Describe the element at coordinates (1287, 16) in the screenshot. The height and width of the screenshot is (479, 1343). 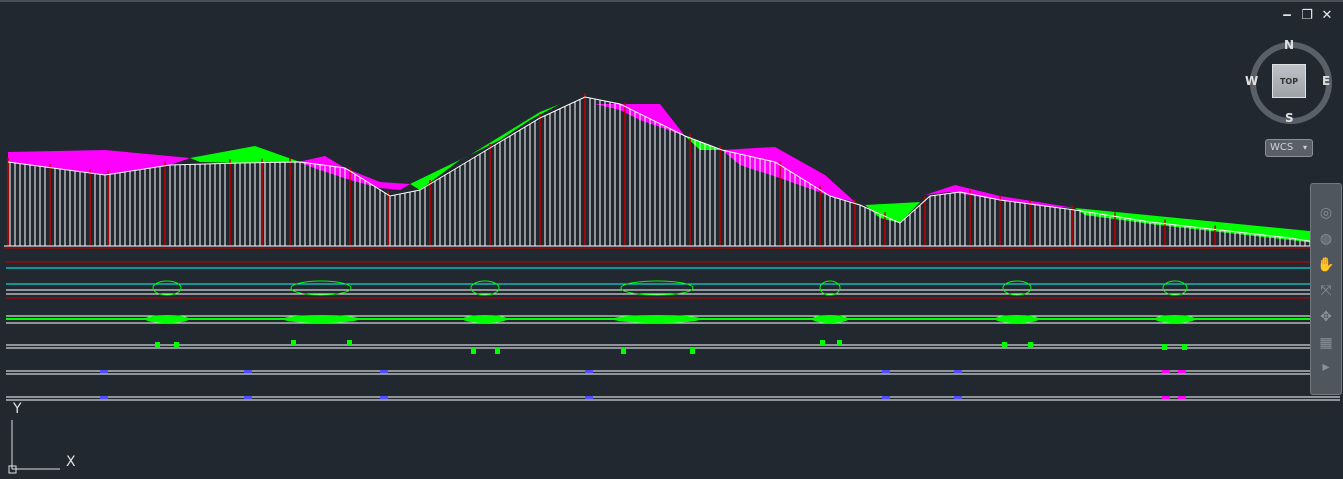
I see `minimize-button: ‒` at that location.